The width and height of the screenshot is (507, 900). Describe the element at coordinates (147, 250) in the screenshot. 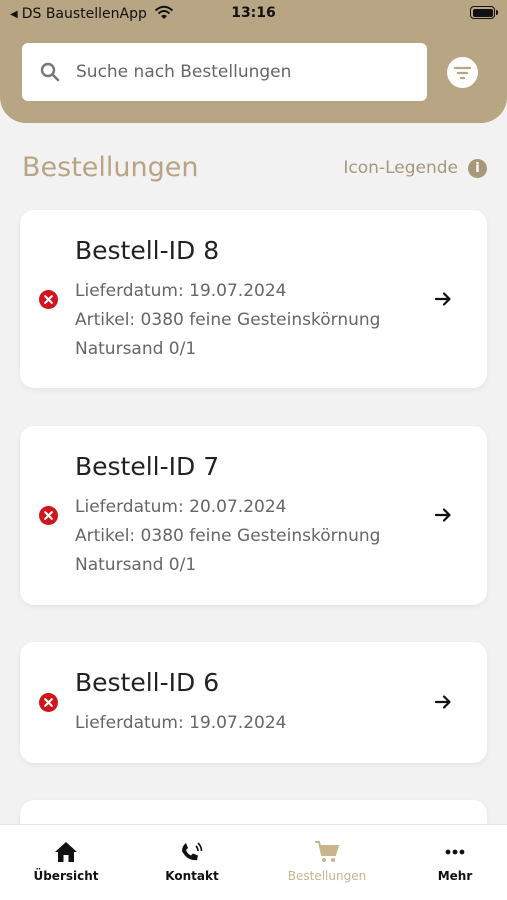

I see `order-title: Bestell-ID 8` at that location.